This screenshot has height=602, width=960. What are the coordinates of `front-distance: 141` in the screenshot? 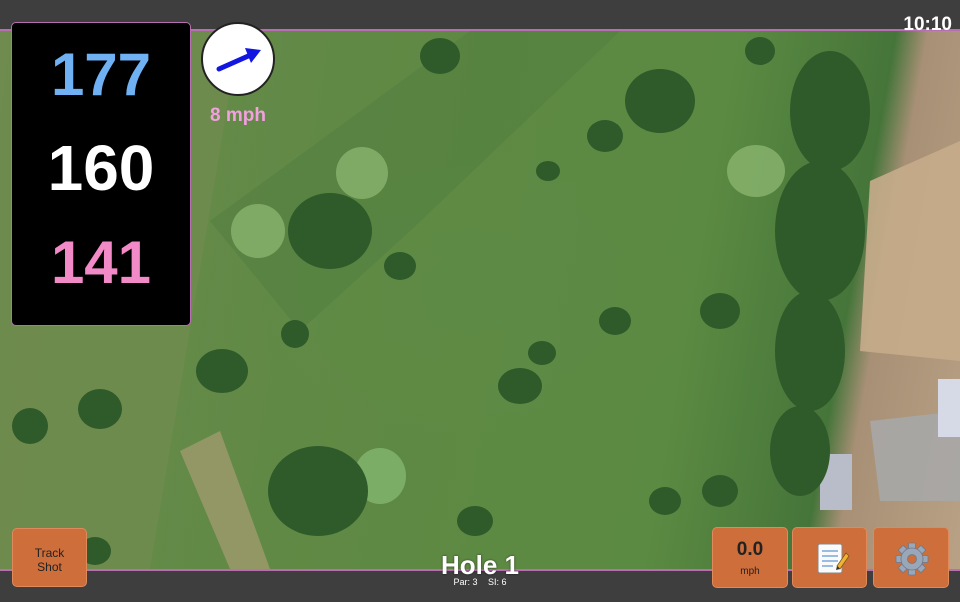 It's located at (101, 262).